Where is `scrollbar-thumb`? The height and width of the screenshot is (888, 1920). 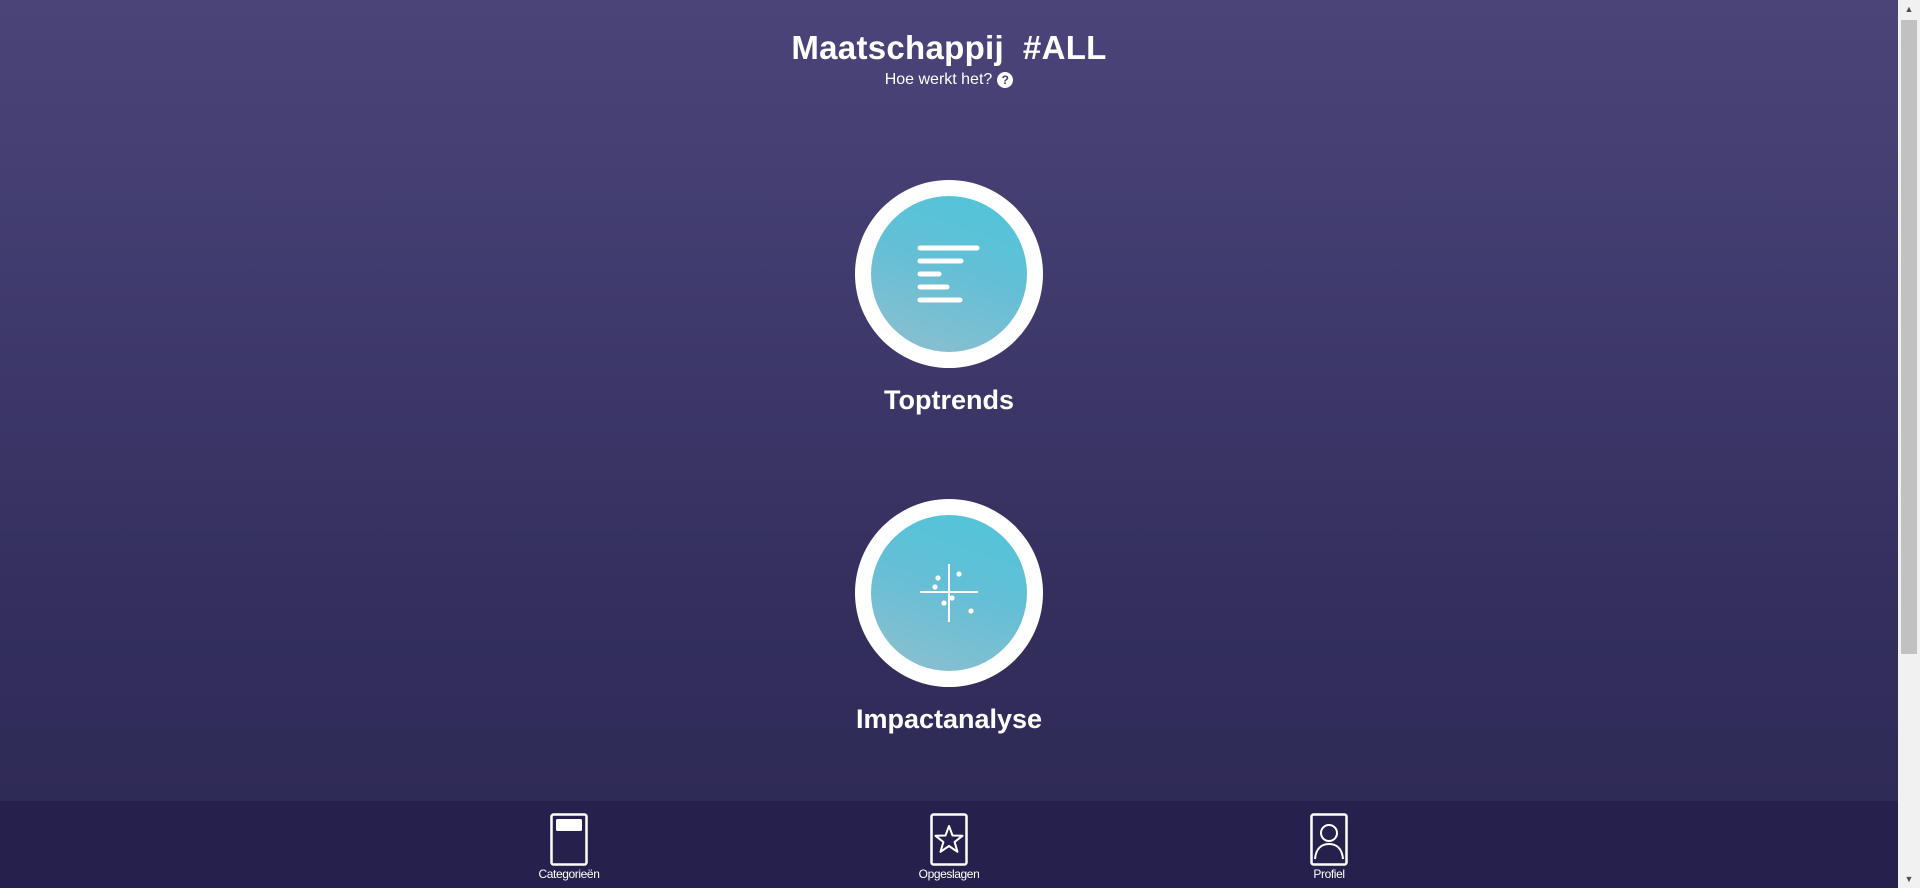
scrollbar-thumb is located at coordinates (1909, 337).